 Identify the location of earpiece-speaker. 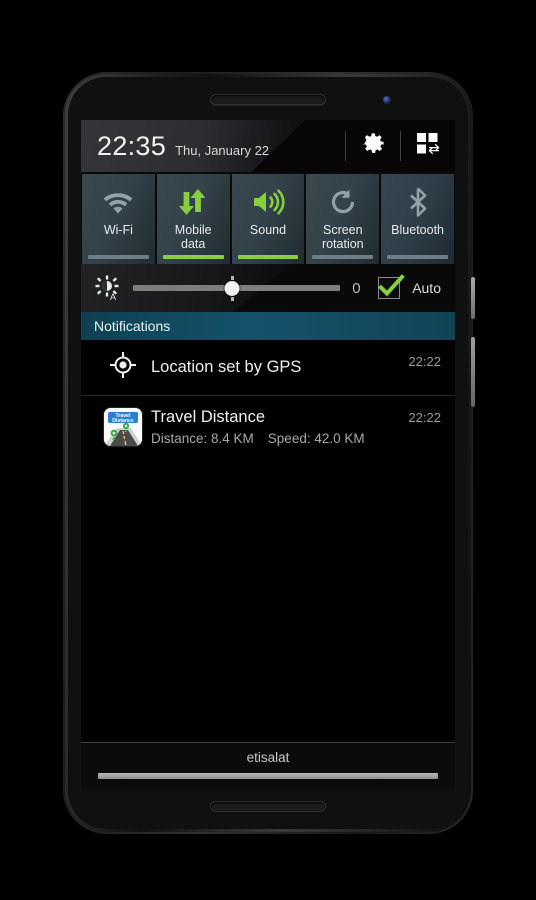
(268, 99).